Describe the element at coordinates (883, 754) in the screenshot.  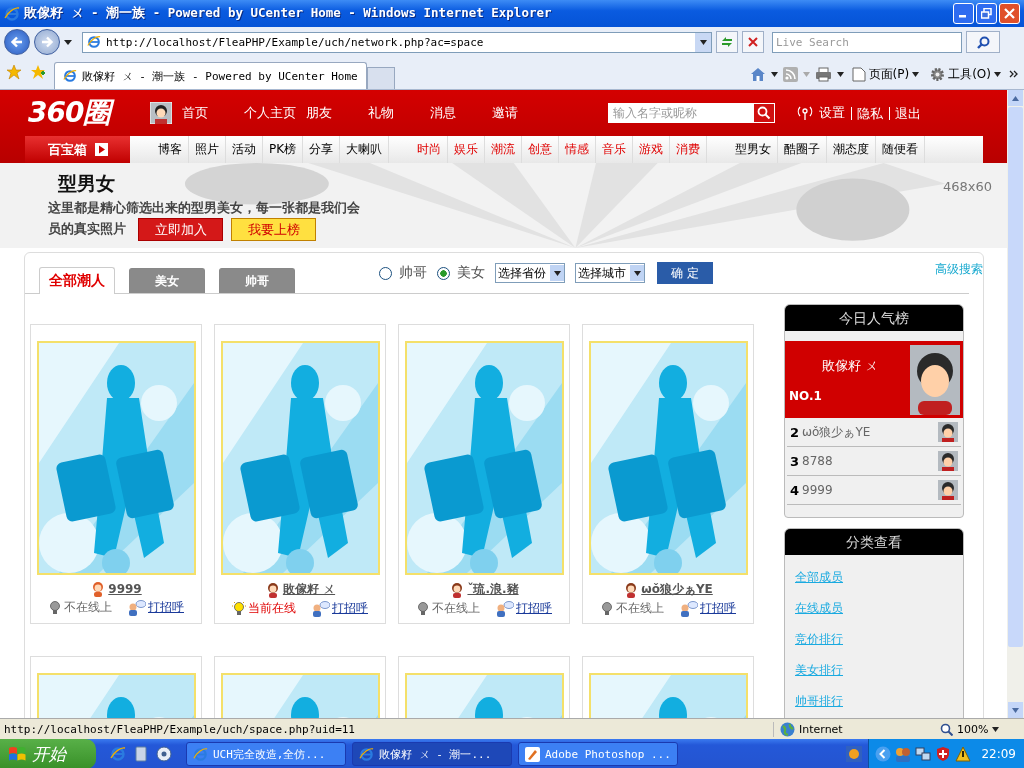
I see `expand-icon` at that location.